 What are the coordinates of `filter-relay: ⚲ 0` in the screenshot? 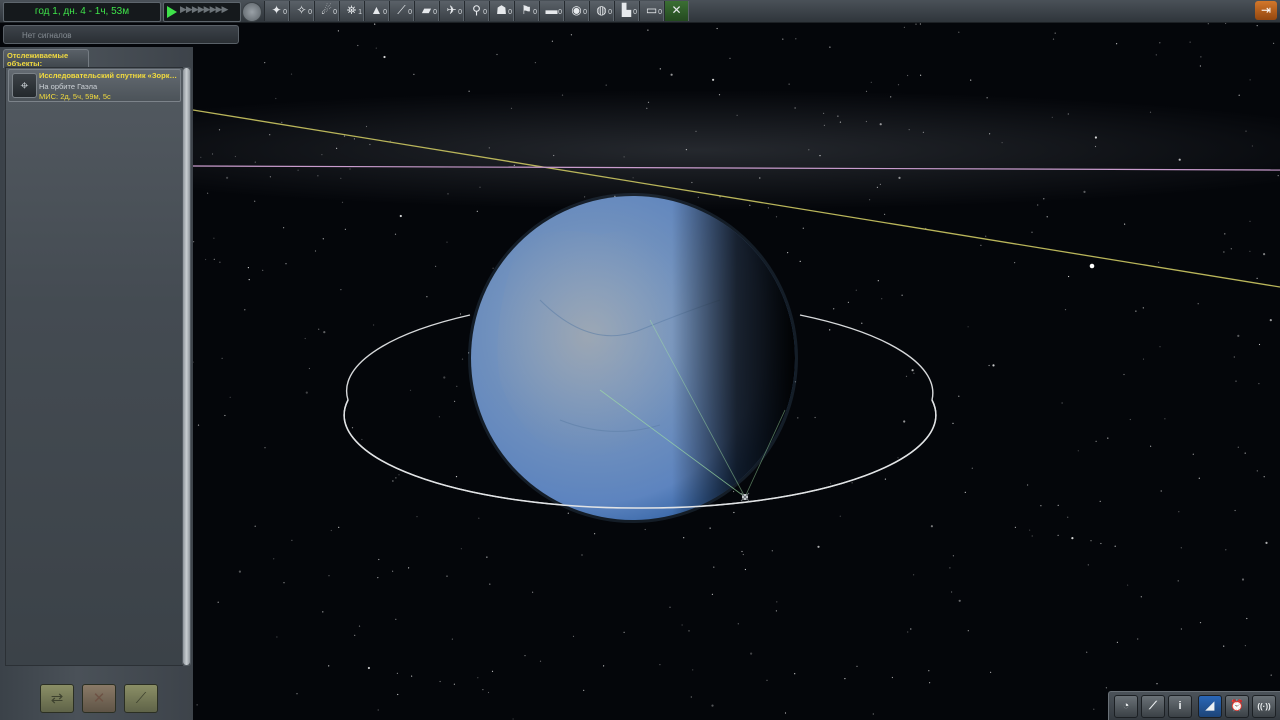 It's located at (476, 11).